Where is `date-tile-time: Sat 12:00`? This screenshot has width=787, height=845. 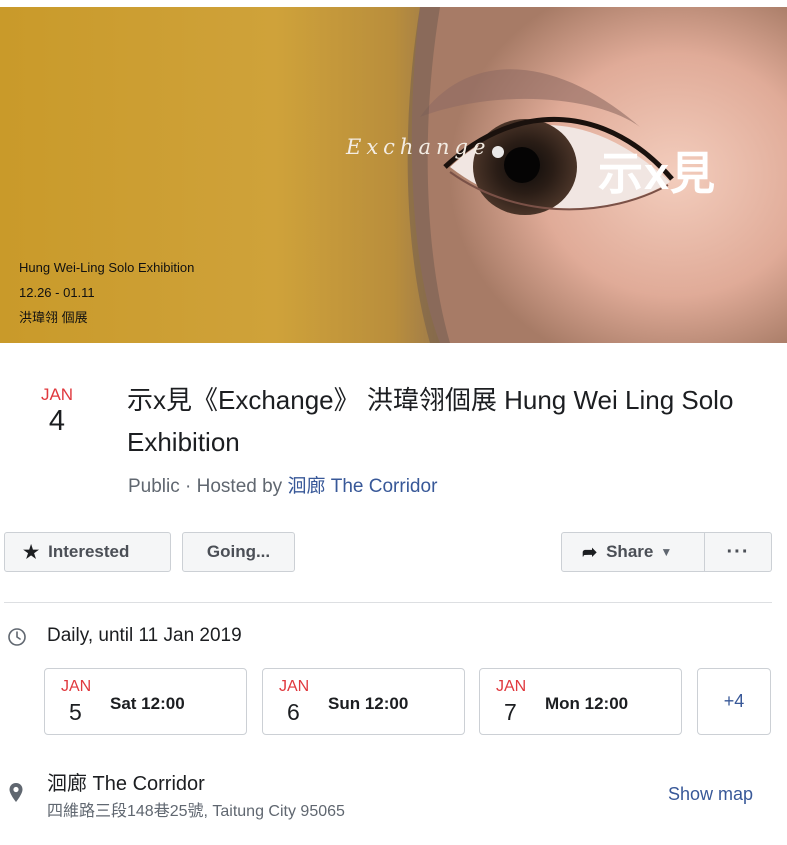 date-tile-time: Sat 12:00 is located at coordinates (147, 703).